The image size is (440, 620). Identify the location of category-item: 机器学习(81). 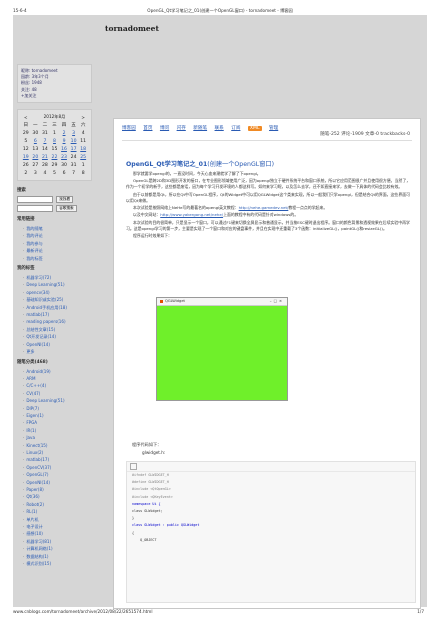
(57, 541).